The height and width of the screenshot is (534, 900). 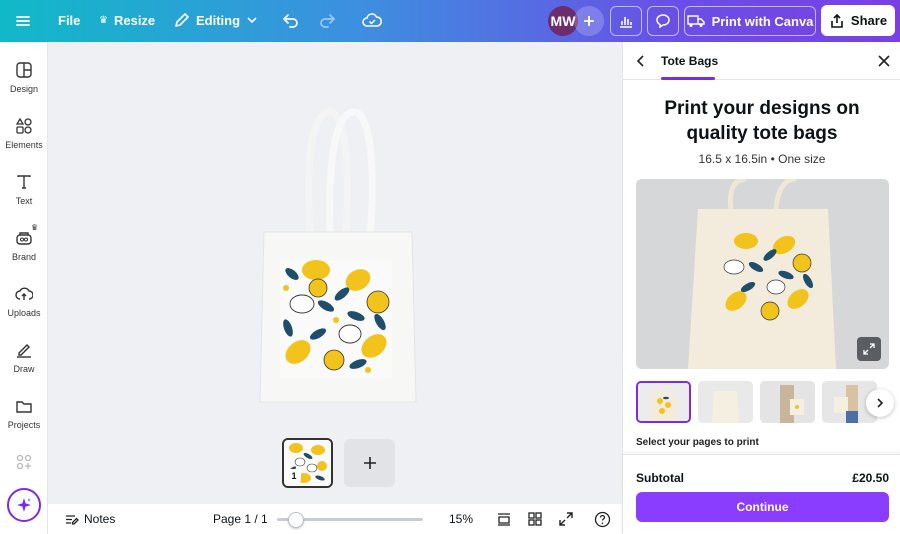 I want to click on print-with-canva-button: Print with Canva, so click(x=750, y=21).